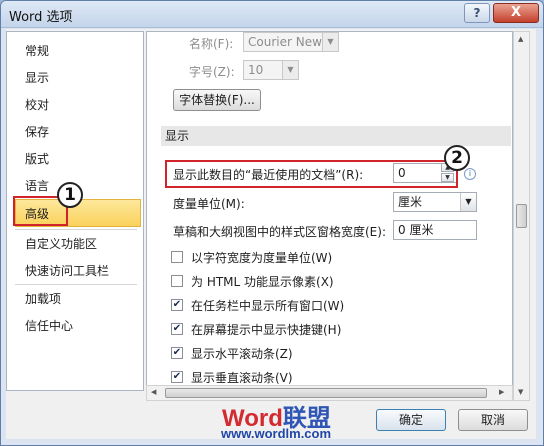  What do you see at coordinates (262, 258) in the screenshot?
I see `checkbox-label: 以字符宽度为度量单位(W)` at bounding box center [262, 258].